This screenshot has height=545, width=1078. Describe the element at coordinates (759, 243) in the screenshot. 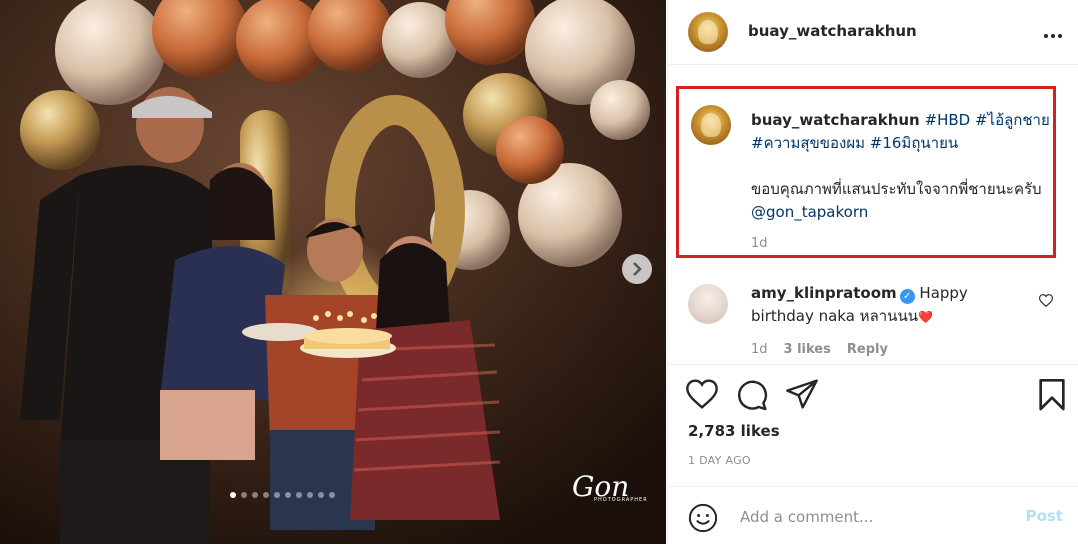

I see `caption-time: 1d` at that location.